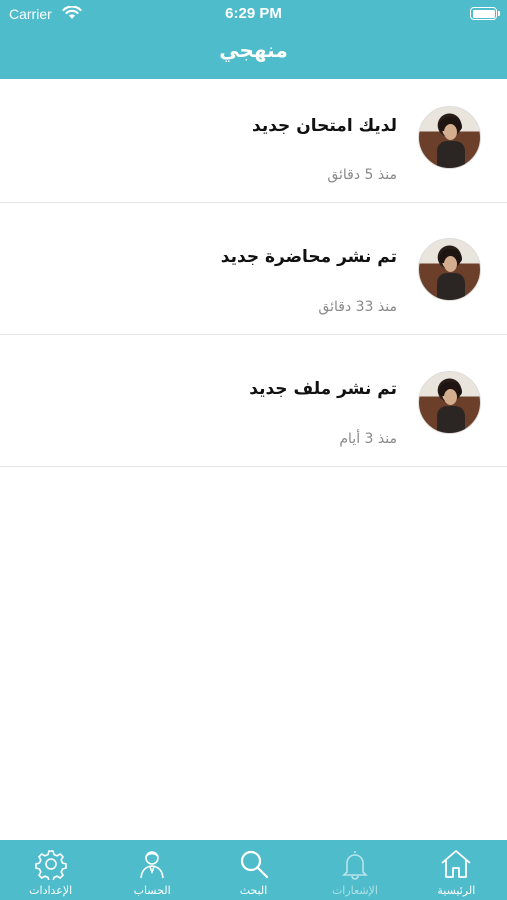 The image size is (507, 900). I want to click on notification-time: منذ 33 دقائق, so click(357, 307).